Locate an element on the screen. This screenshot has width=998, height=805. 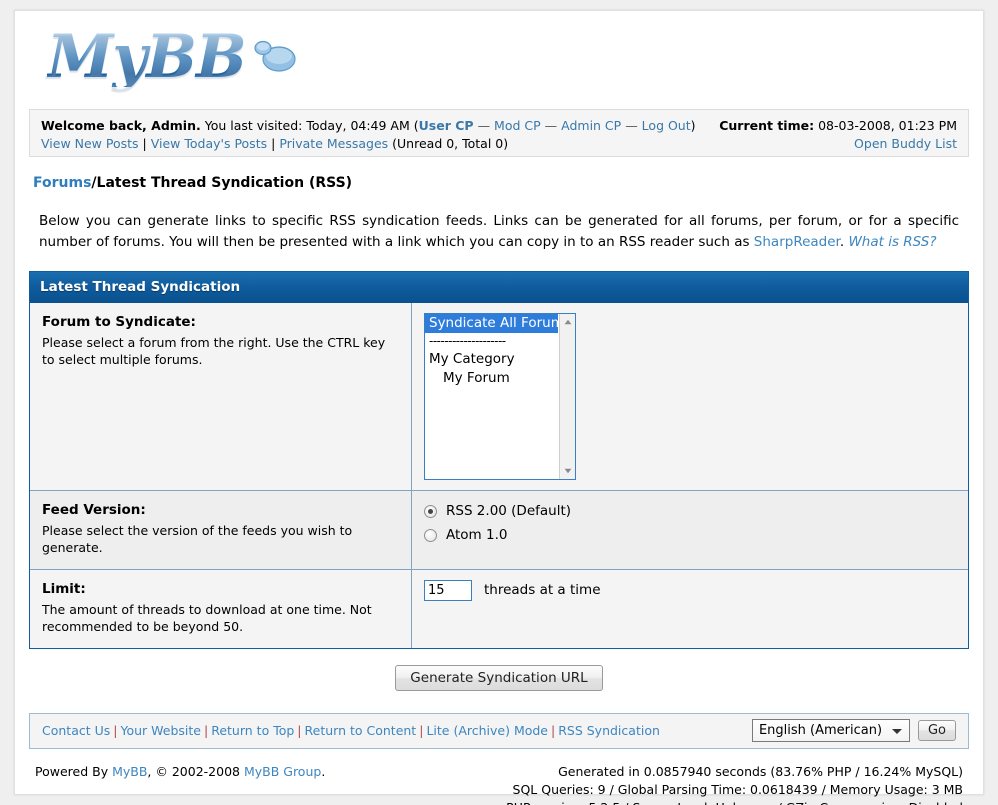
dash-2: — is located at coordinates (551, 125).